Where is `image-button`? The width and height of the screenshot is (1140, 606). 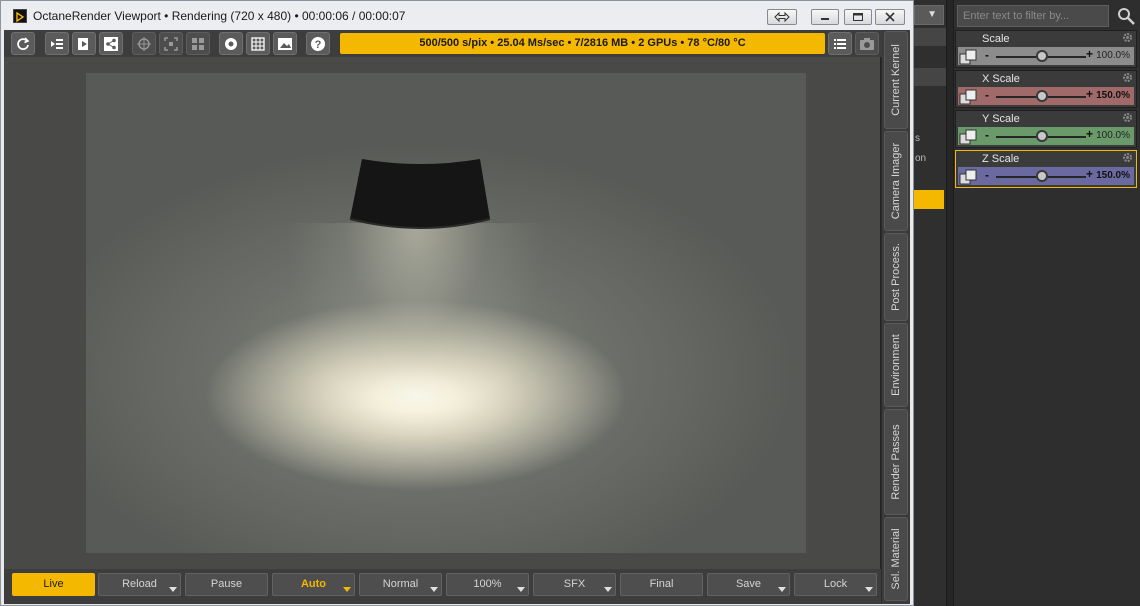
image-button is located at coordinates (285, 43).